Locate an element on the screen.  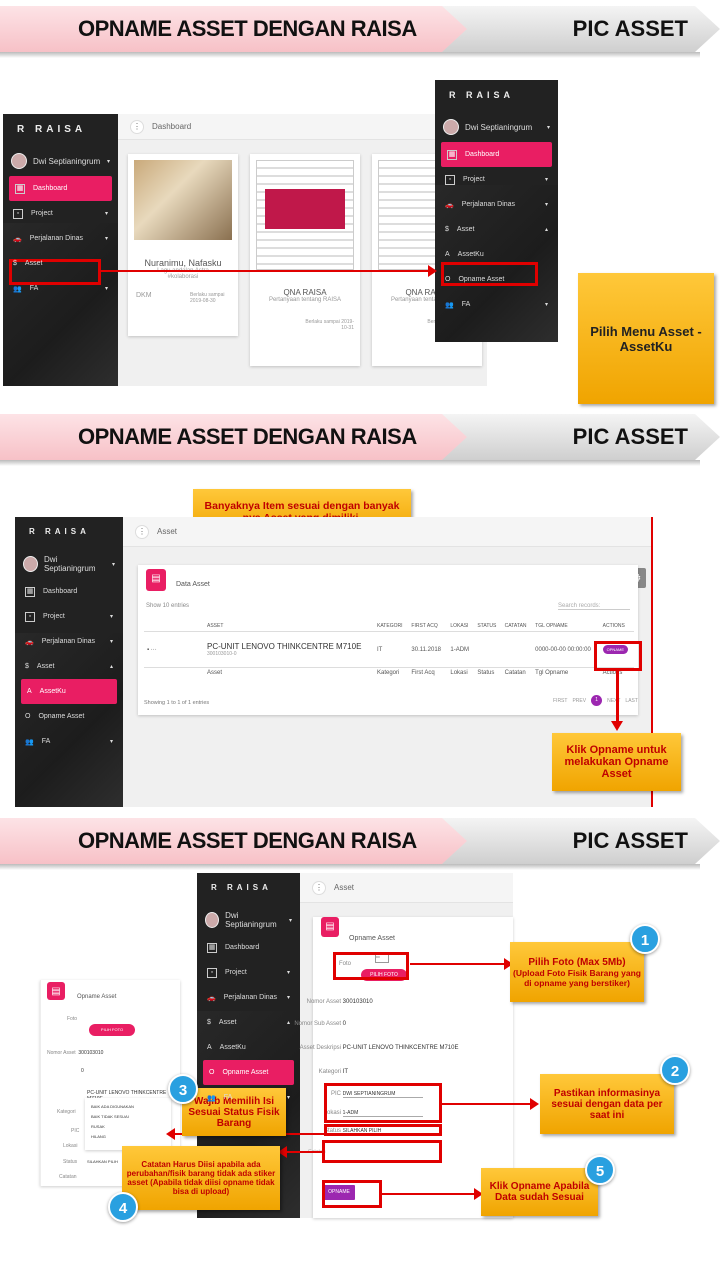
dropdown-option: BAIK ADA DIGUNAKAN is located at coordinates (128, 1107).